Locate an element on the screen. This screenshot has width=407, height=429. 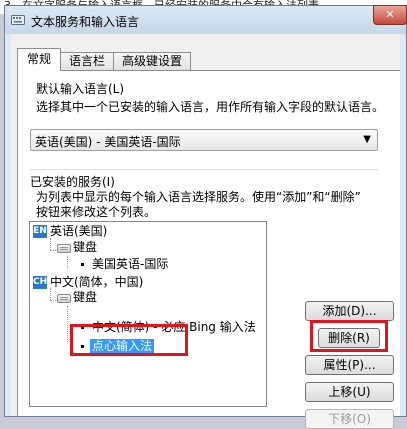
tree-item-english: 英语(美国) is located at coordinates (78, 231).